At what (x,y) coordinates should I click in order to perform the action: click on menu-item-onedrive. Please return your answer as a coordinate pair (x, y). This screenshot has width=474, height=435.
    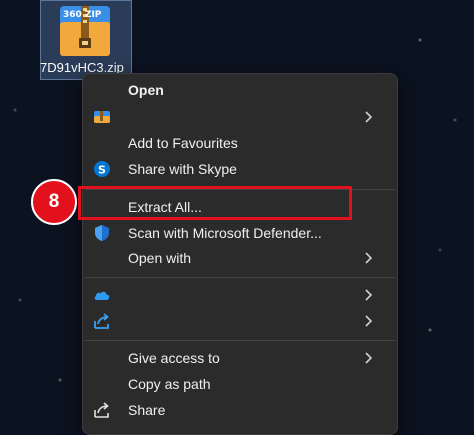
    Looking at the image, I should click on (240, 295).